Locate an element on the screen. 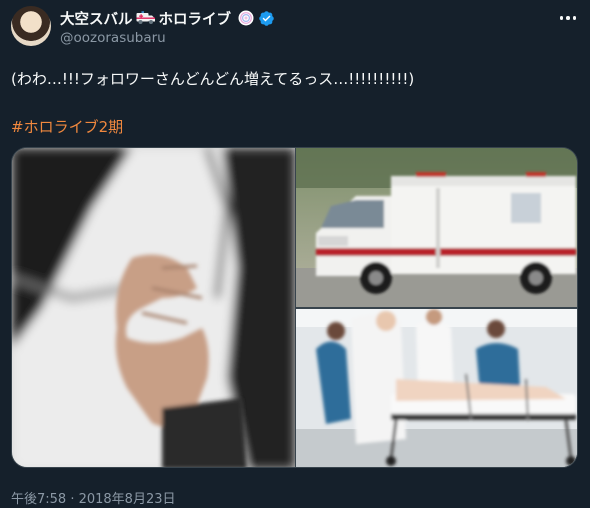 Image resolution: width=590 pixels, height=508 pixels. more-options-icon is located at coordinates (568, 18).